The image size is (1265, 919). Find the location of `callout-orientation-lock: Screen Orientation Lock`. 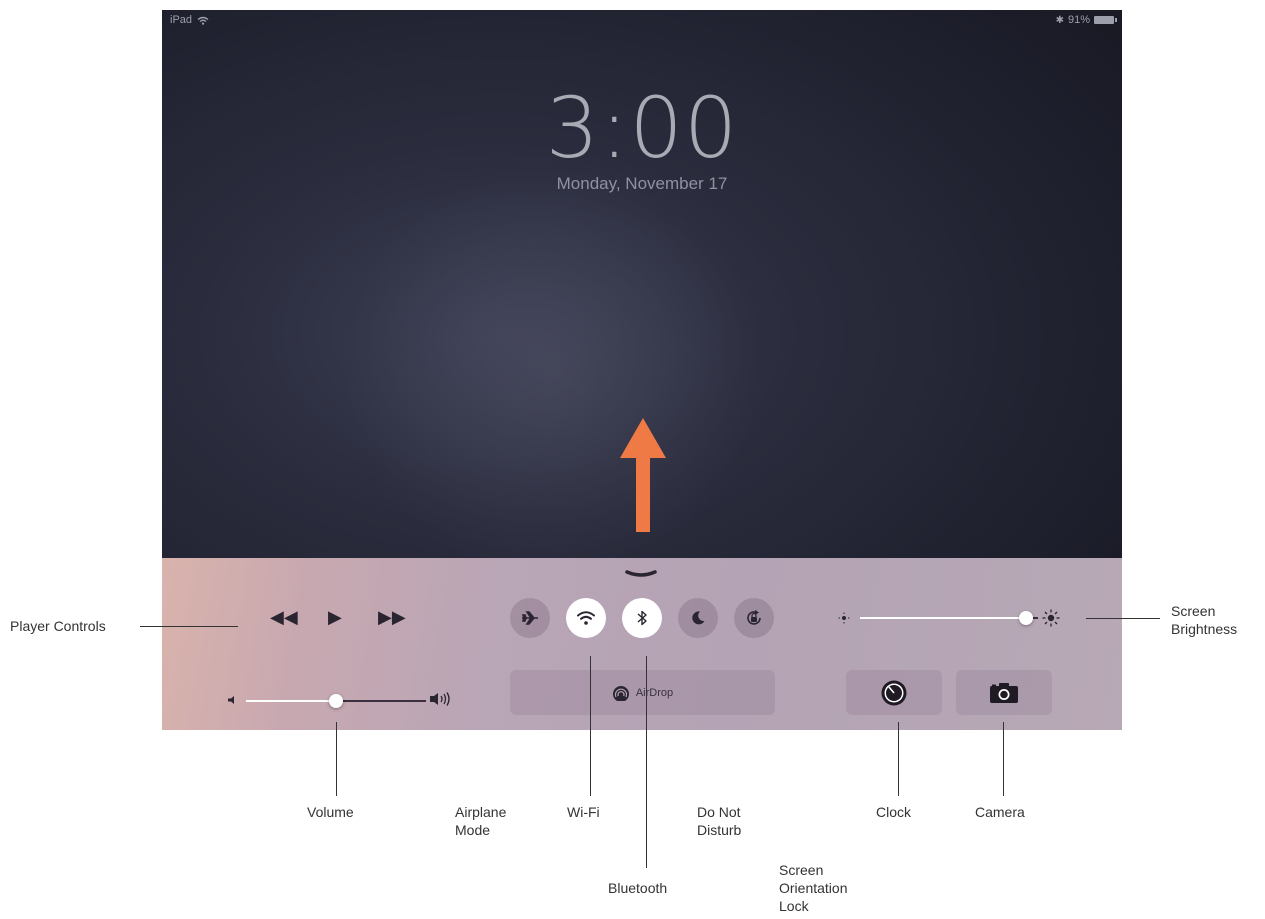

callout-orientation-lock: Screen Orientation Lock is located at coordinates (813, 888).